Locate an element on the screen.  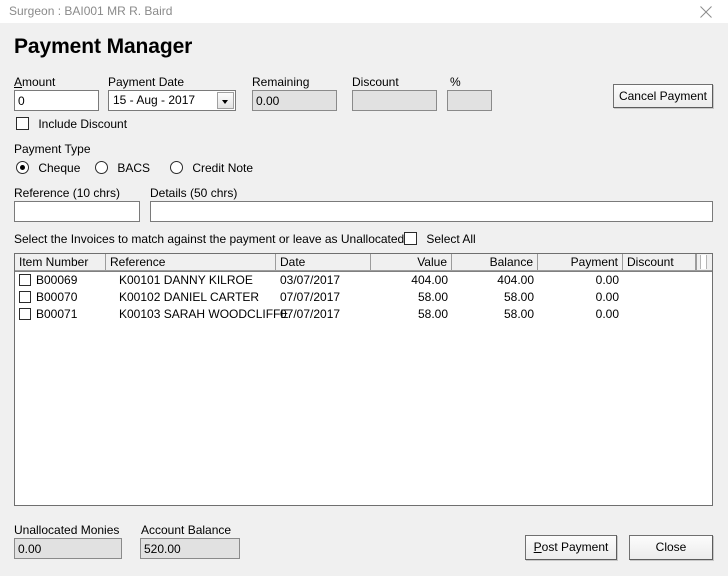
payment-date-value: 15 - Aug - 2017 is located at coordinates (154, 100).